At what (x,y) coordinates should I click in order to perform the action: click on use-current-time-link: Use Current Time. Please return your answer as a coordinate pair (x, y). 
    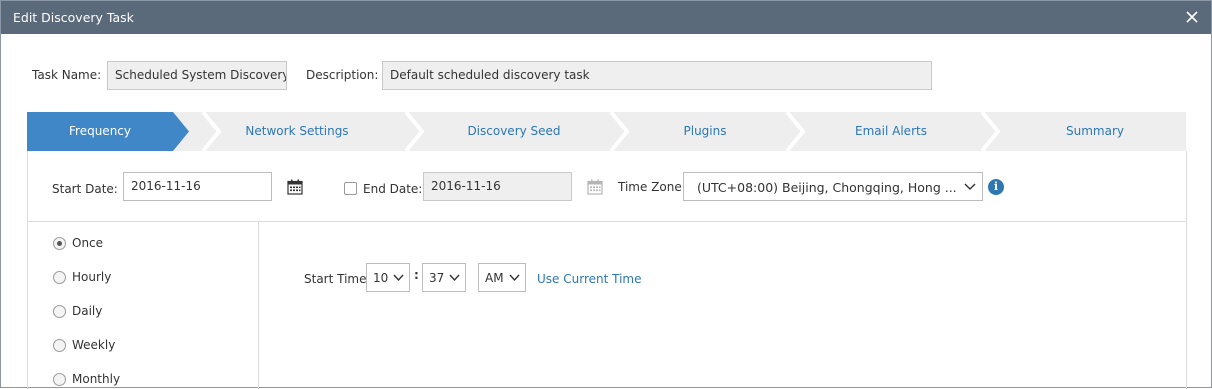
    Looking at the image, I should click on (589, 279).